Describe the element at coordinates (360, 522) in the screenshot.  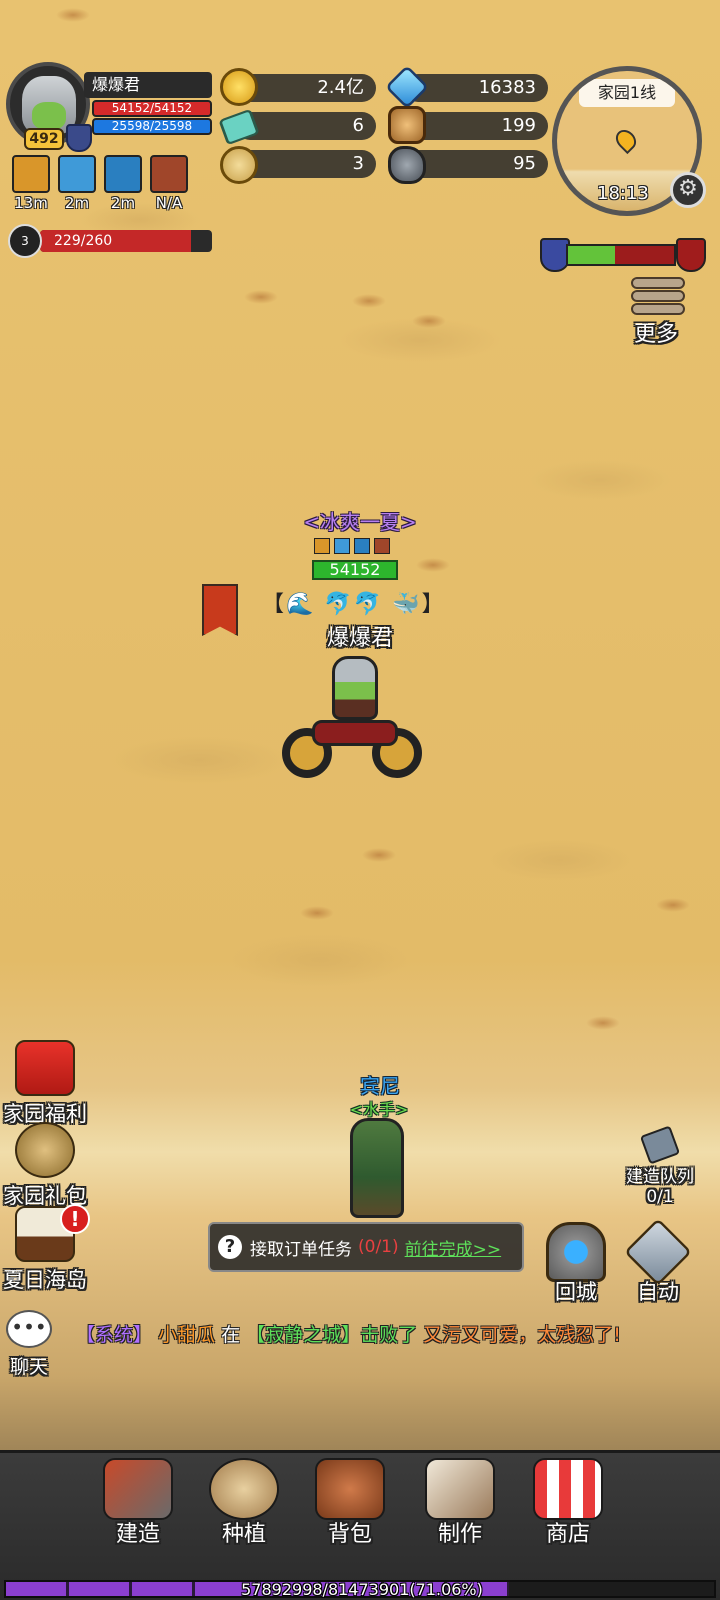
I see `guild-title: <冰爽一夏>` at that location.